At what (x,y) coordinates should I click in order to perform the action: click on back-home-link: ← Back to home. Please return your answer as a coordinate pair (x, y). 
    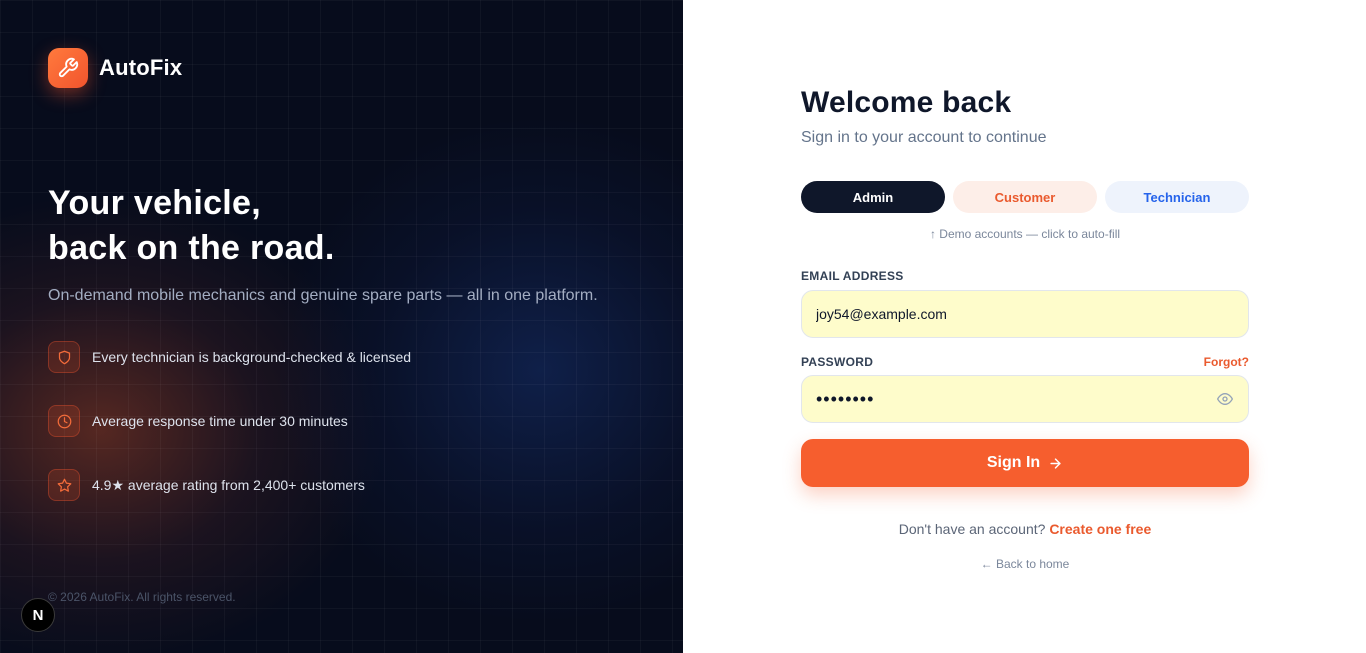
    Looking at the image, I should click on (1025, 564).